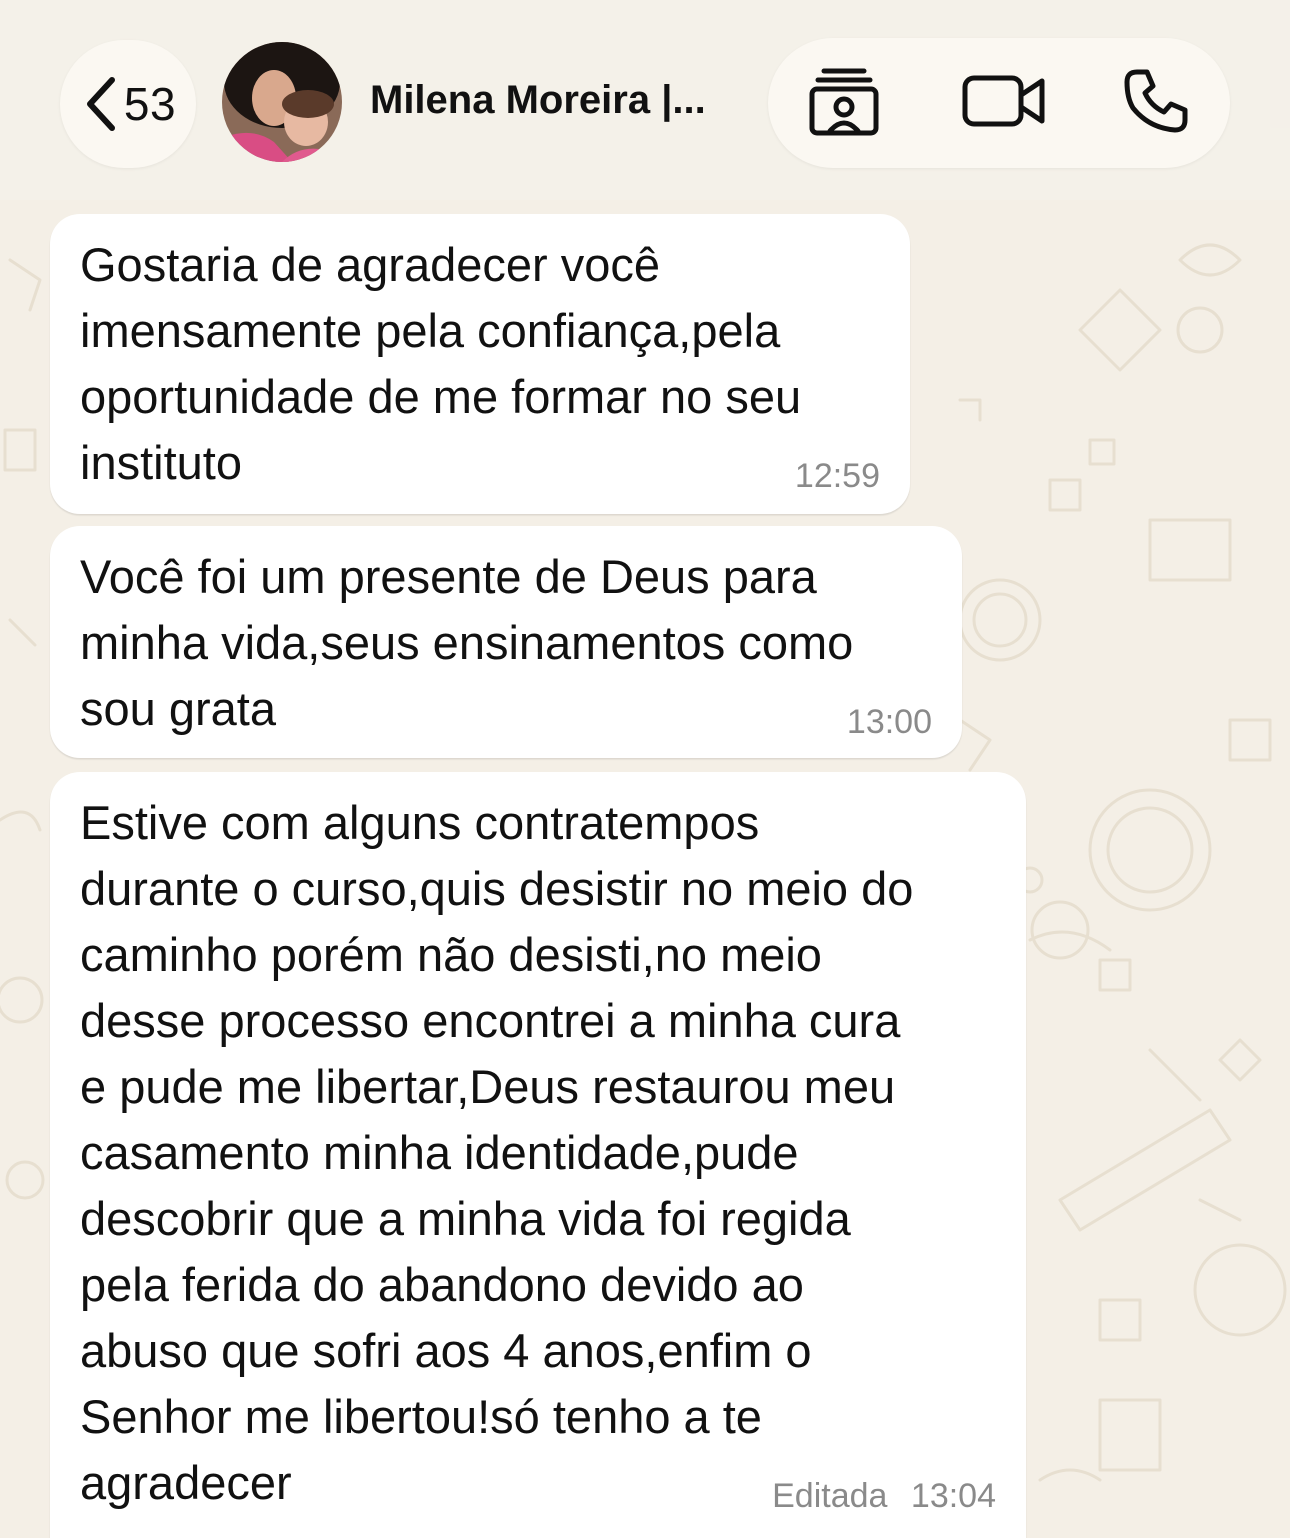  I want to click on message-time: 13:04, so click(953, 1496).